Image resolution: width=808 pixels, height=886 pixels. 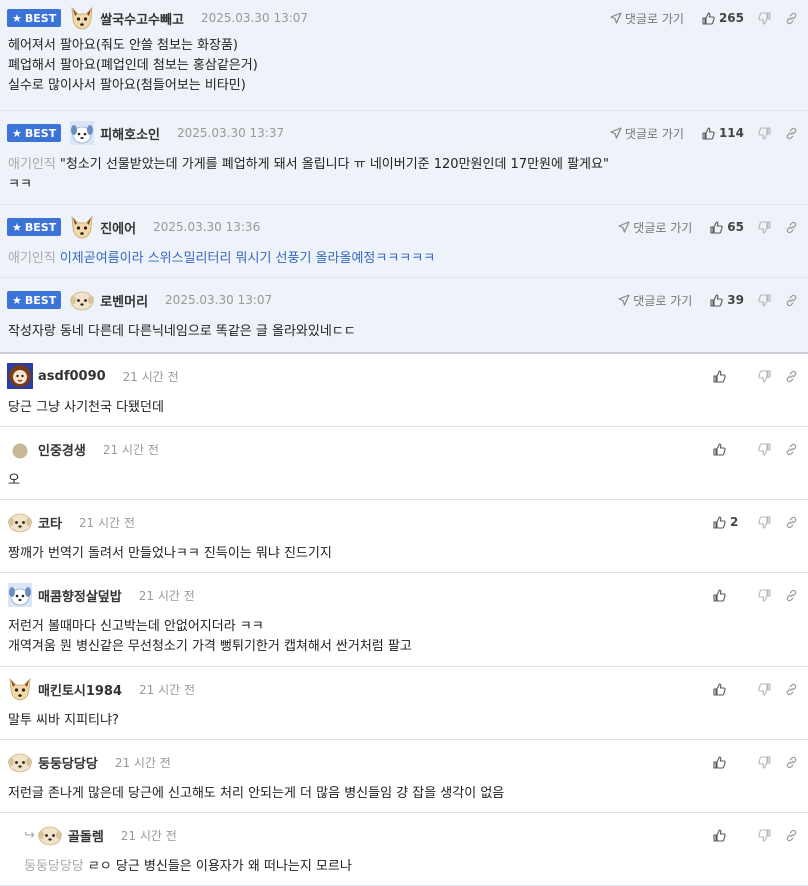 I want to click on comment-body: 오, so click(x=14, y=480).